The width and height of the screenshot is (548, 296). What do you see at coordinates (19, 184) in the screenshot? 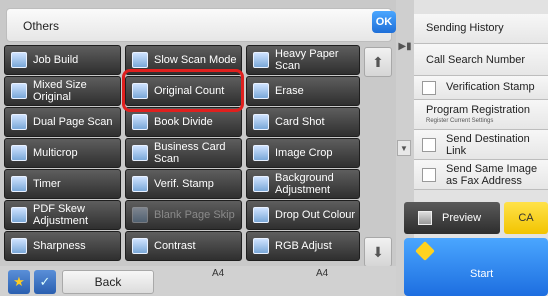
I see `timer-icon` at bounding box center [19, 184].